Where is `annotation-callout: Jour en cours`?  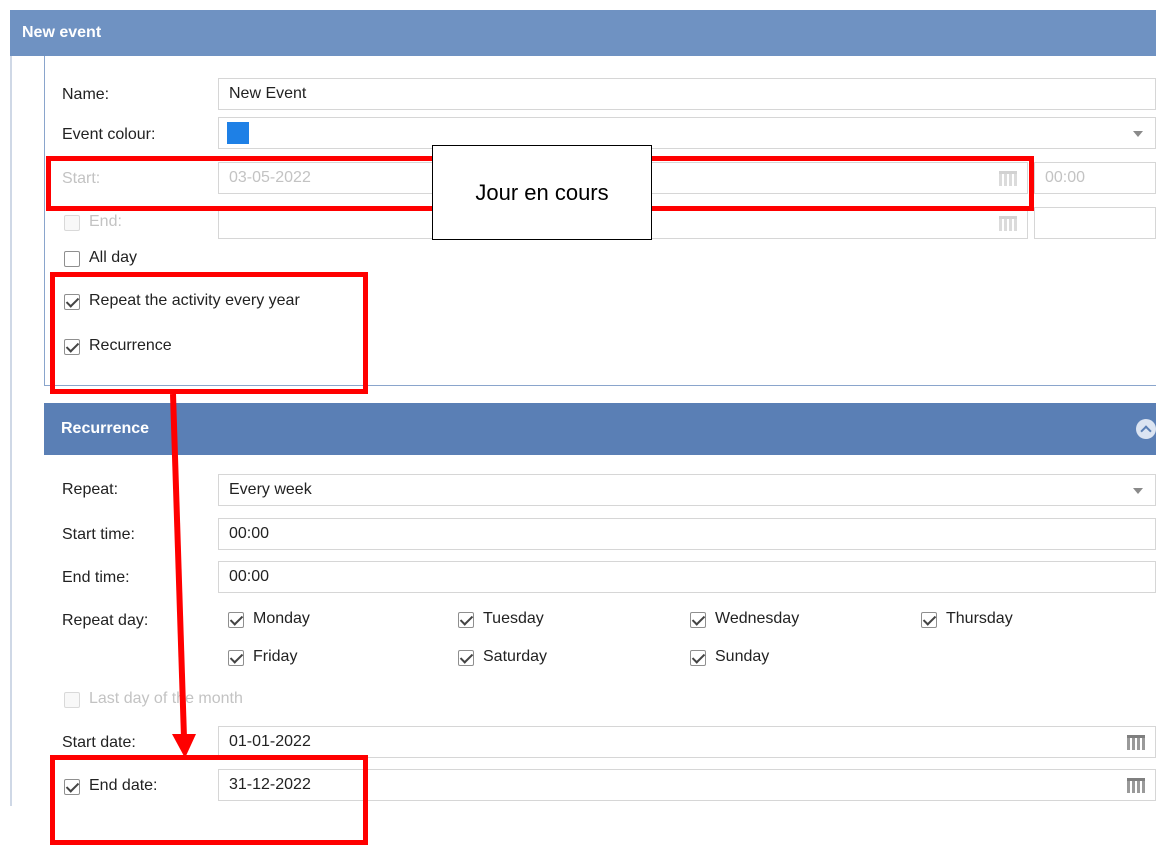 annotation-callout: Jour en cours is located at coordinates (542, 192).